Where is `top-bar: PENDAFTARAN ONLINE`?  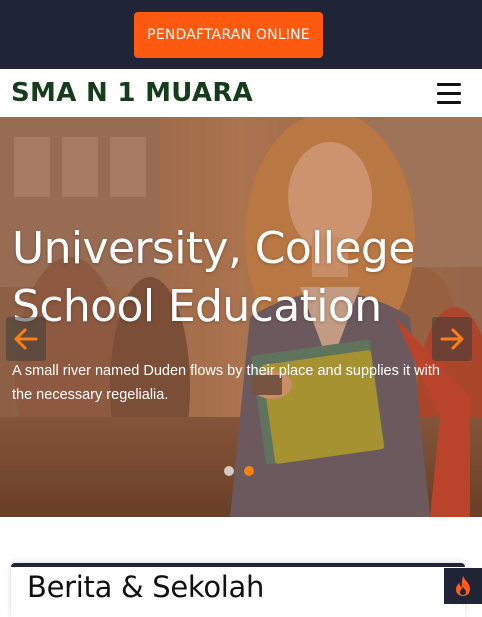 top-bar: PENDAFTARAN ONLINE is located at coordinates (241, 34).